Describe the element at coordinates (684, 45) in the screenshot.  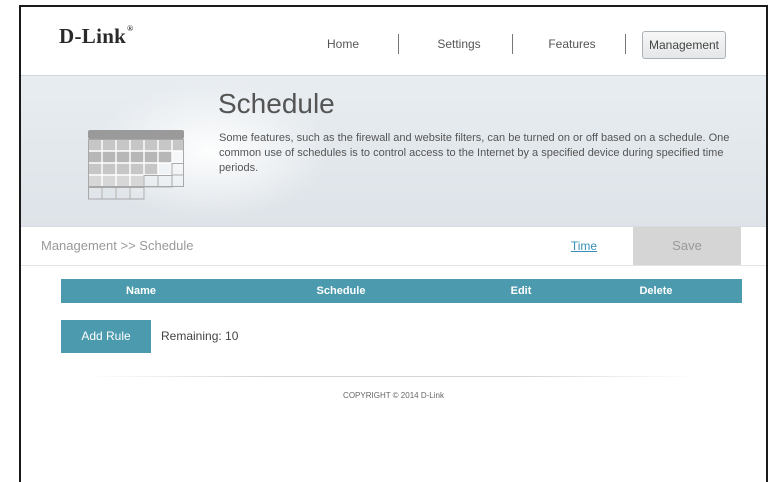
I see `nav-management: Management` at that location.